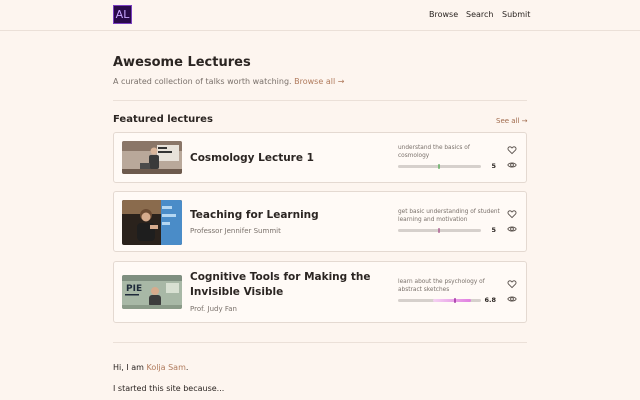 The width and height of the screenshot is (640, 400). I want to click on nav-search-link: Search, so click(479, 14).